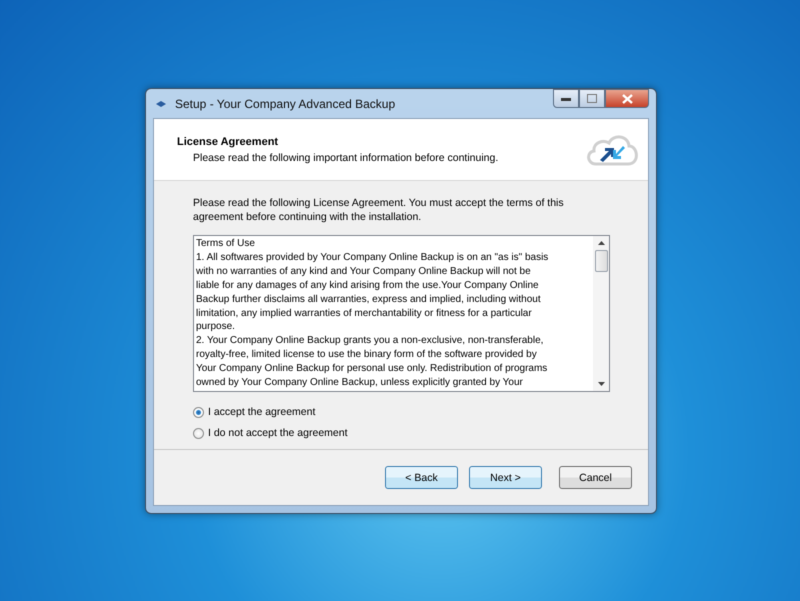 The width and height of the screenshot is (800, 601). Describe the element at coordinates (226, 244) in the screenshot. I see `license-text-line: Terms of Use` at that location.